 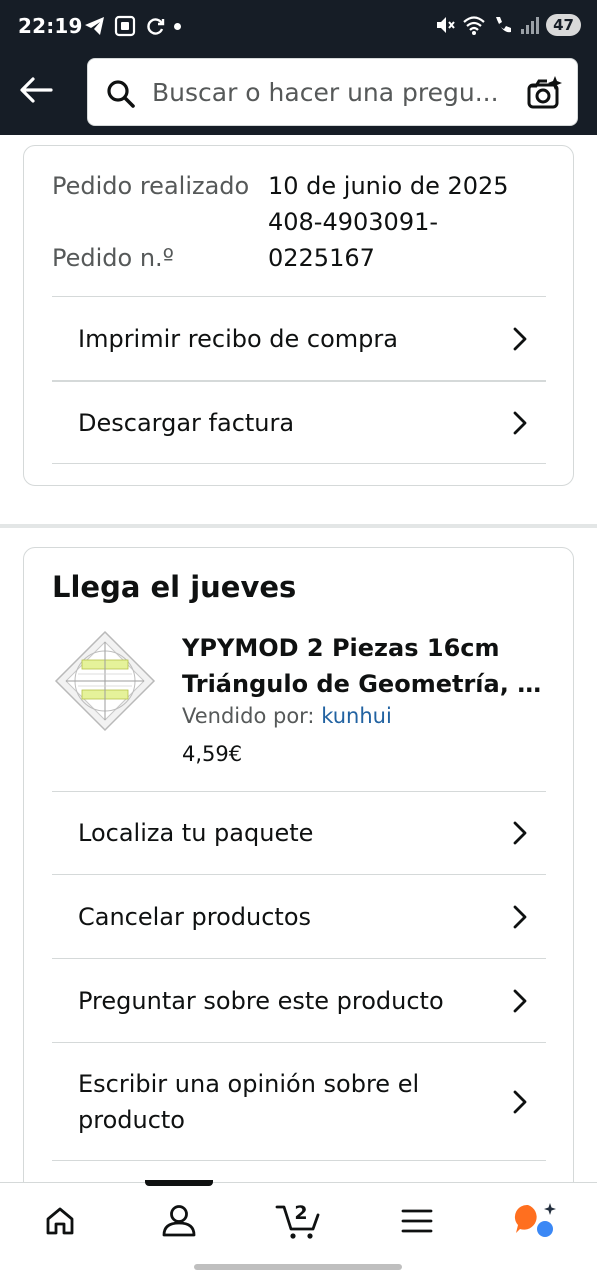 I want to click on write-review-label: Escribir una opinión sobre el producto, so click(x=249, y=1101).